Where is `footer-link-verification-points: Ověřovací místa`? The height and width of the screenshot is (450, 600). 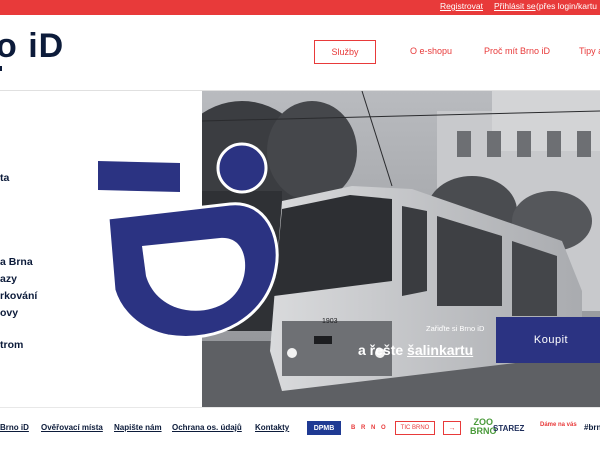 footer-link-verification-points: Ověřovací místa is located at coordinates (72, 427).